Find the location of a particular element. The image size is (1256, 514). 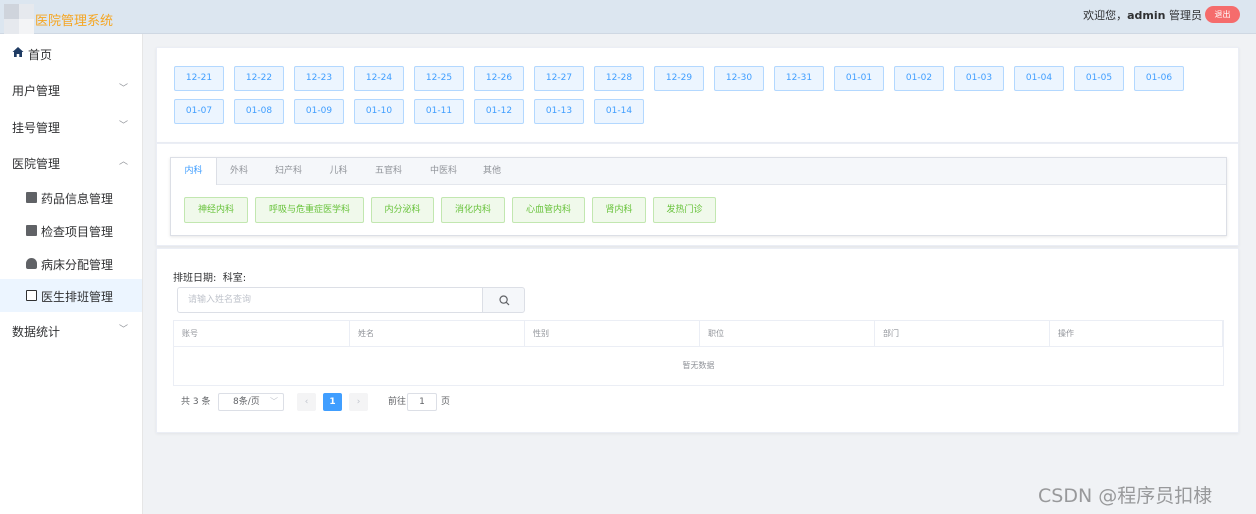

welcome-prefix: 欢迎您， is located at coordinates (1105, 15).